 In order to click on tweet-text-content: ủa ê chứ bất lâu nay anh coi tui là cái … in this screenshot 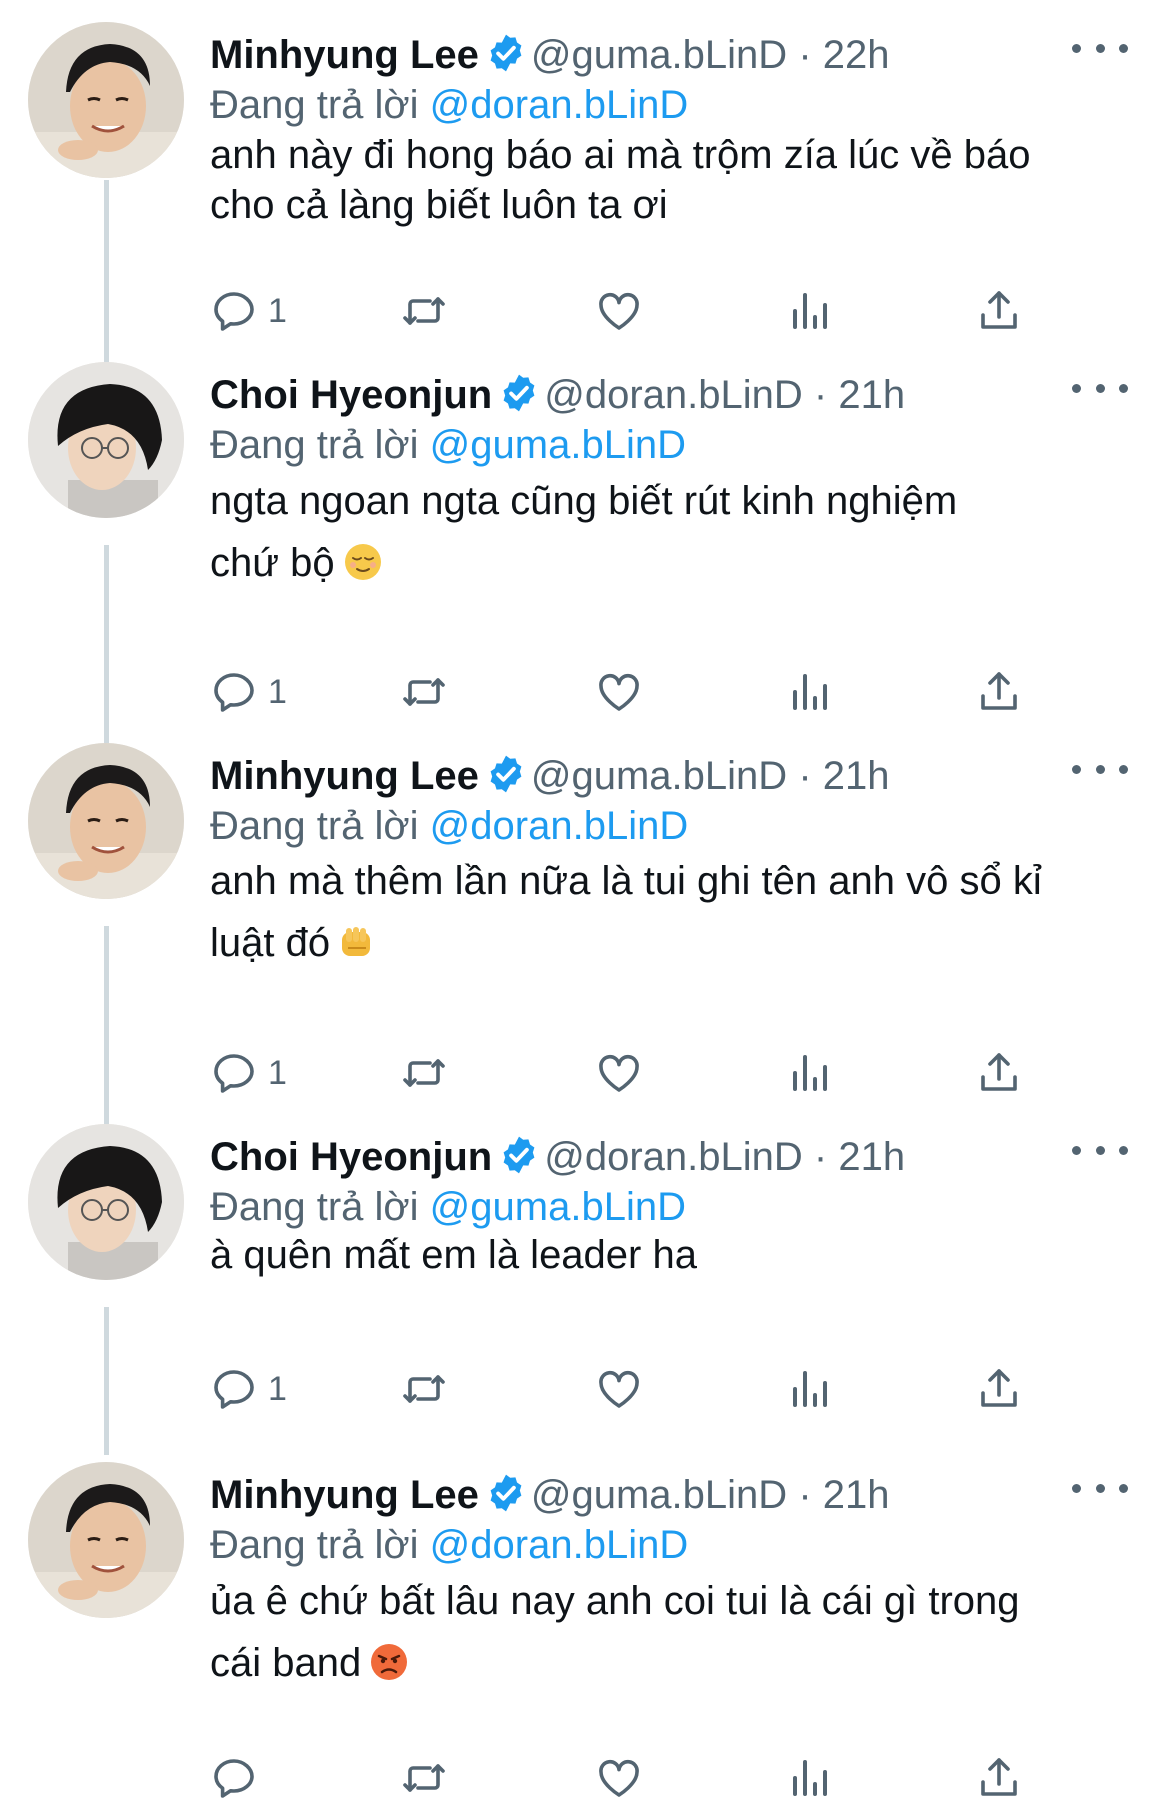, I will do `click(615, 1632)`.